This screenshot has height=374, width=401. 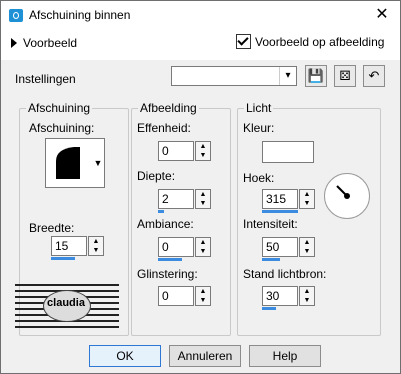 I want to click on expand-triangle-icon, so click(x=14, y=43).